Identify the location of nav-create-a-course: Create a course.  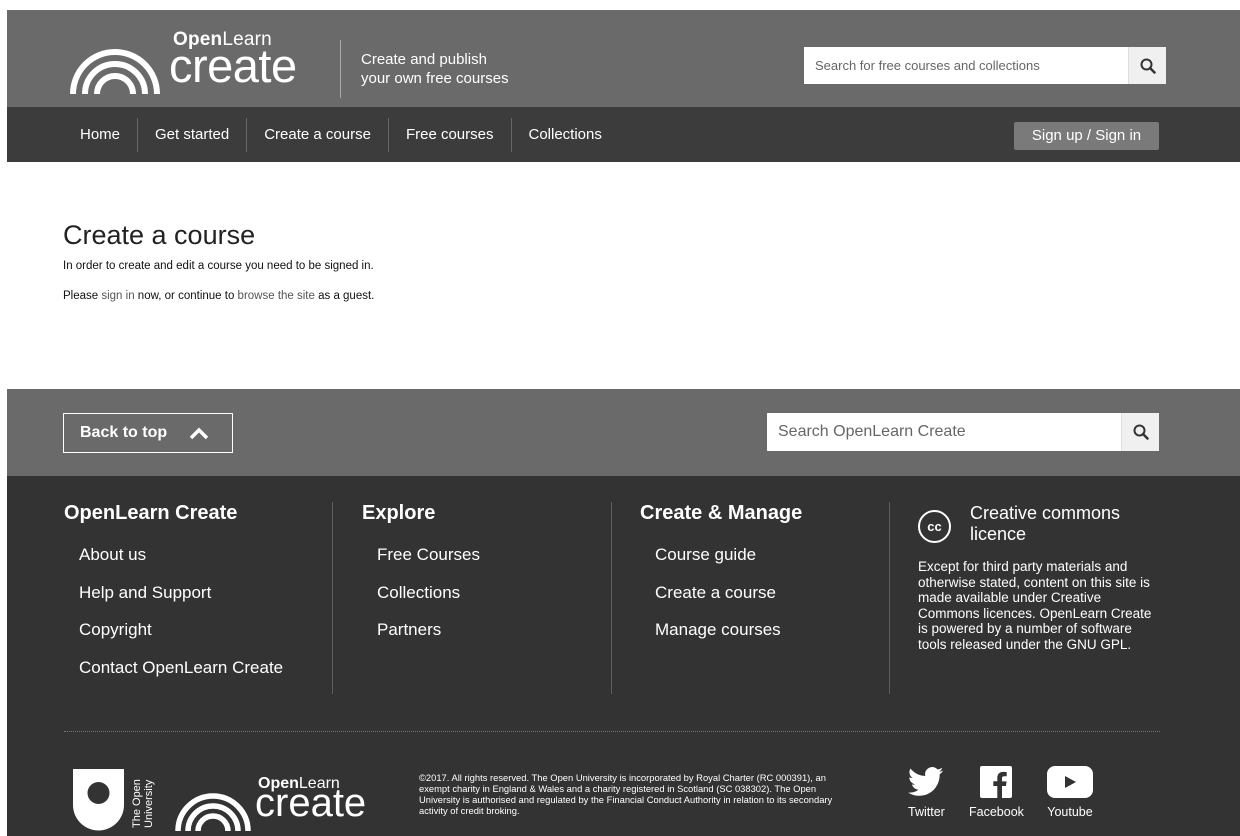
(317, 135).